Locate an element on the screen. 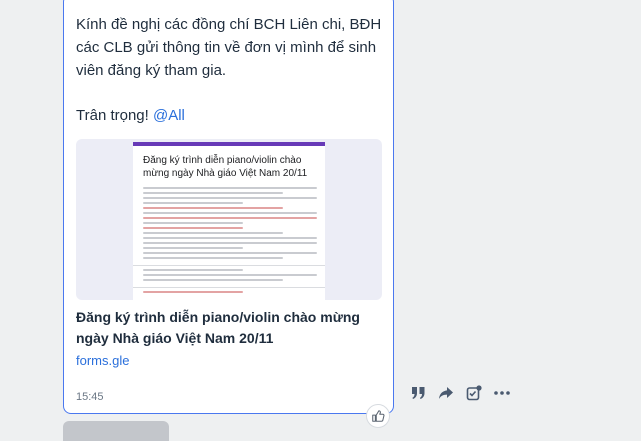 The width and height of the screenshot is (641, 441). share-button is located at coordinates (446, 393).